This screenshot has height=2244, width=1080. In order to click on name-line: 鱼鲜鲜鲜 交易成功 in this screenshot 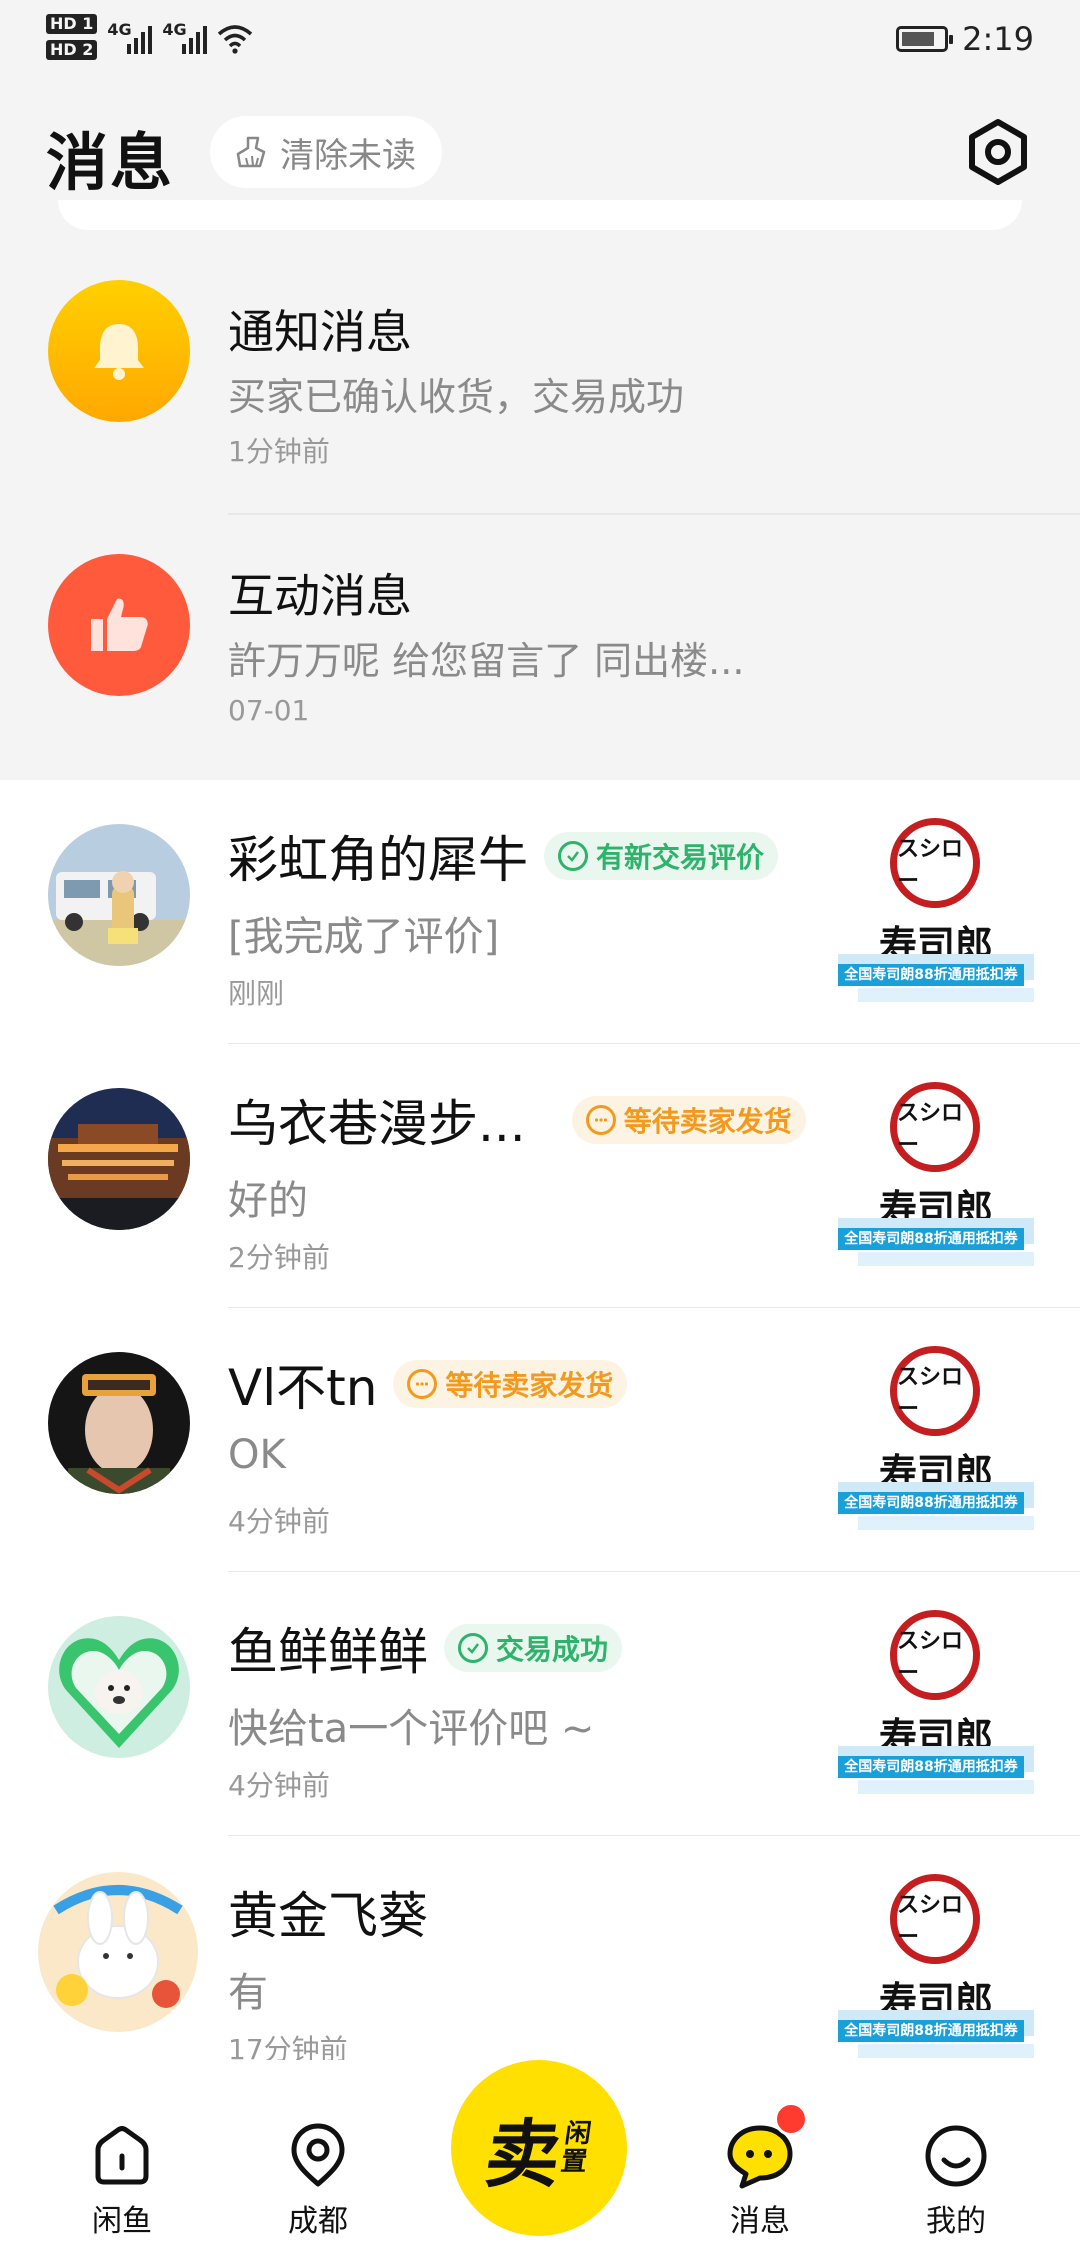, I will do `click(425, 1648)`.